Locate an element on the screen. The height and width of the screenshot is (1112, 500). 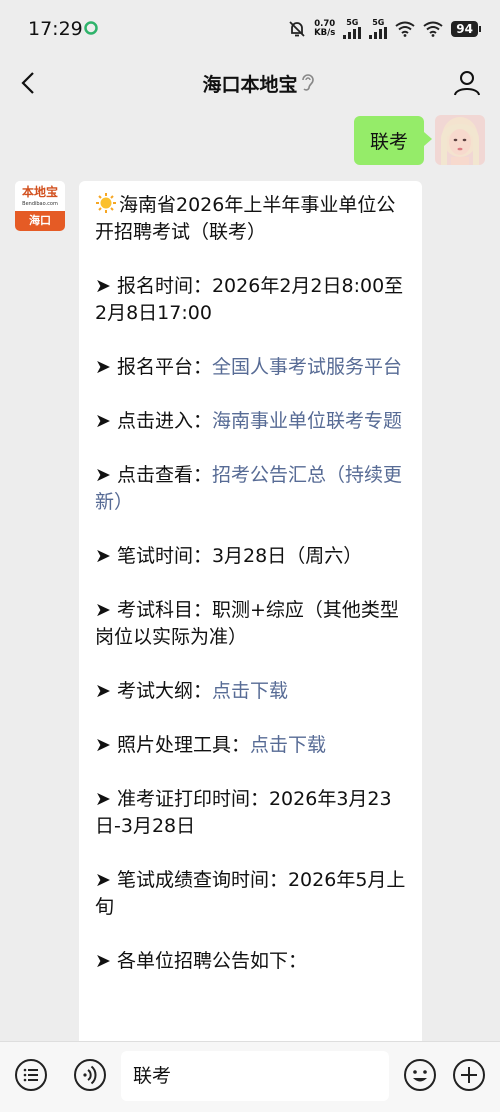
status-bar: 17:29 0.70 KB/s 5G 5G 94 is located at coordinates (250, 29).